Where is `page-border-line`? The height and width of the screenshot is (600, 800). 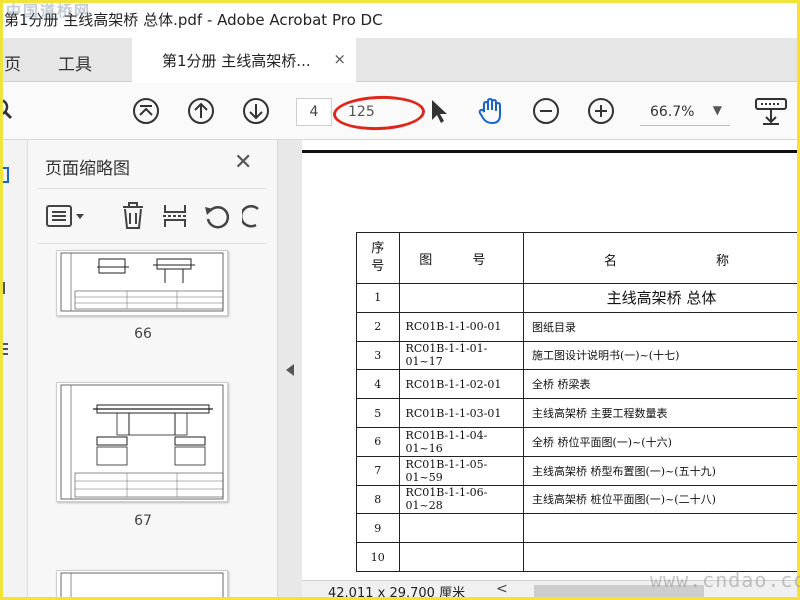
page-border-line is located at coordinates (551, 151).